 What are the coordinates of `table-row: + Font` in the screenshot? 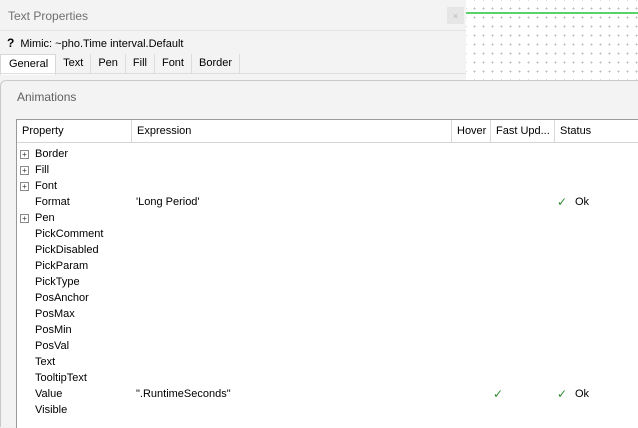 It's located at (327, 186).